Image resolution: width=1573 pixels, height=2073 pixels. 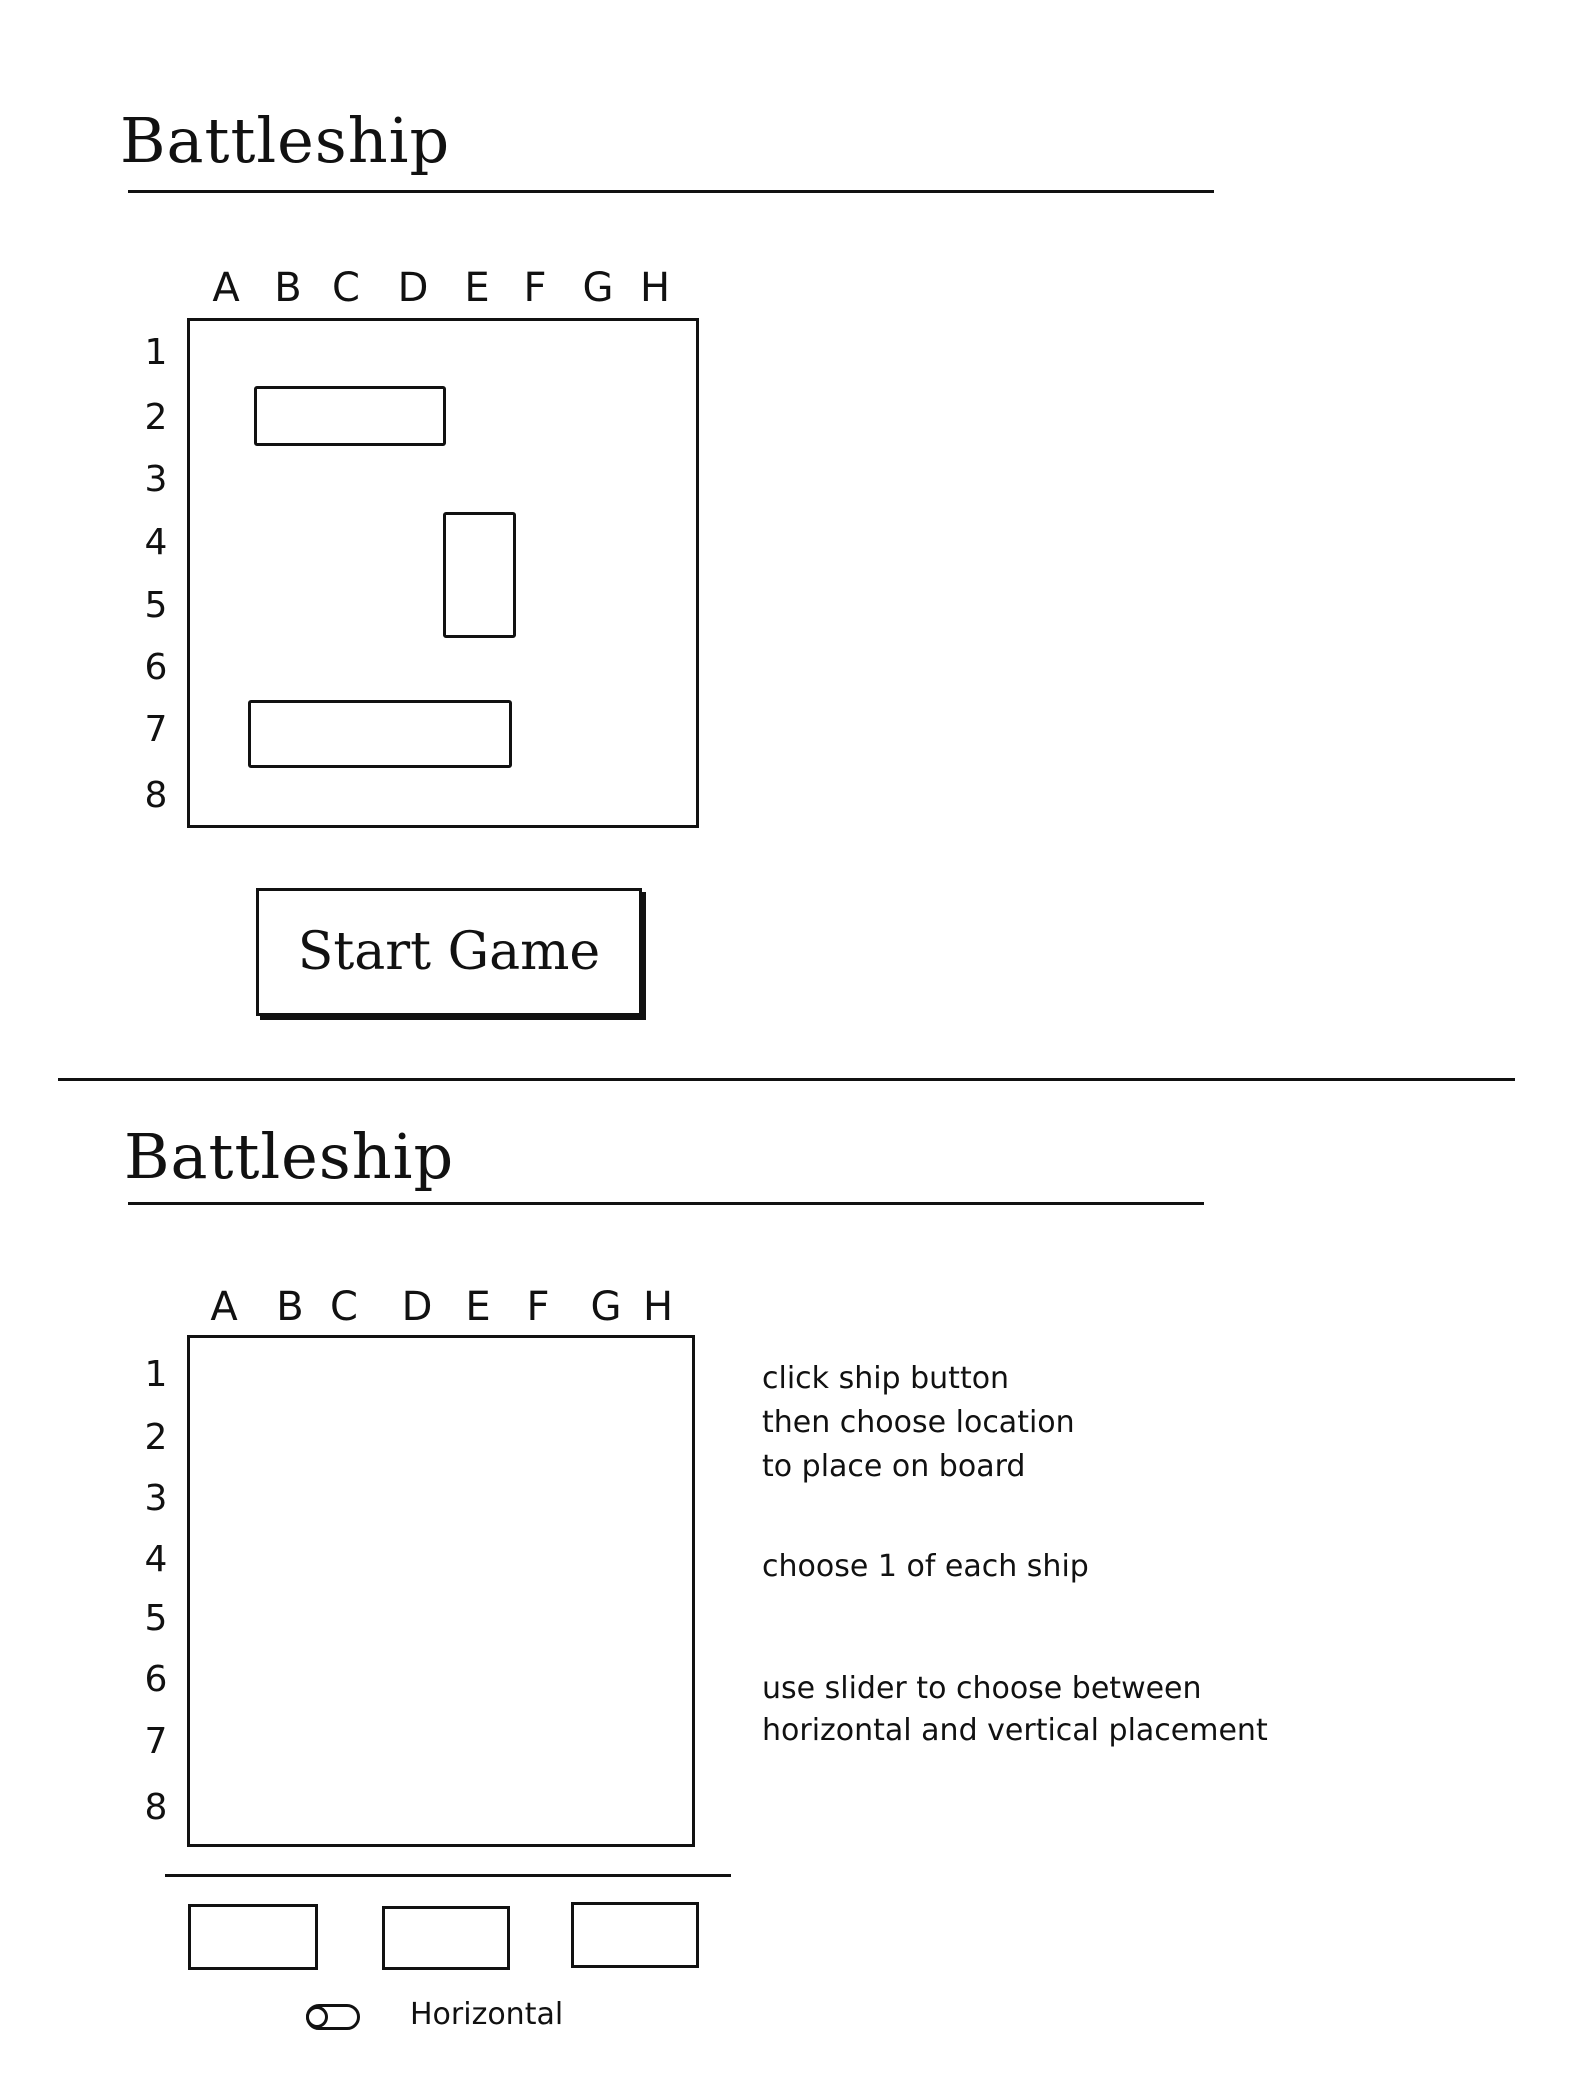 I want to click on instruction-line-1: click ship button, so click(x=886, y=1378).